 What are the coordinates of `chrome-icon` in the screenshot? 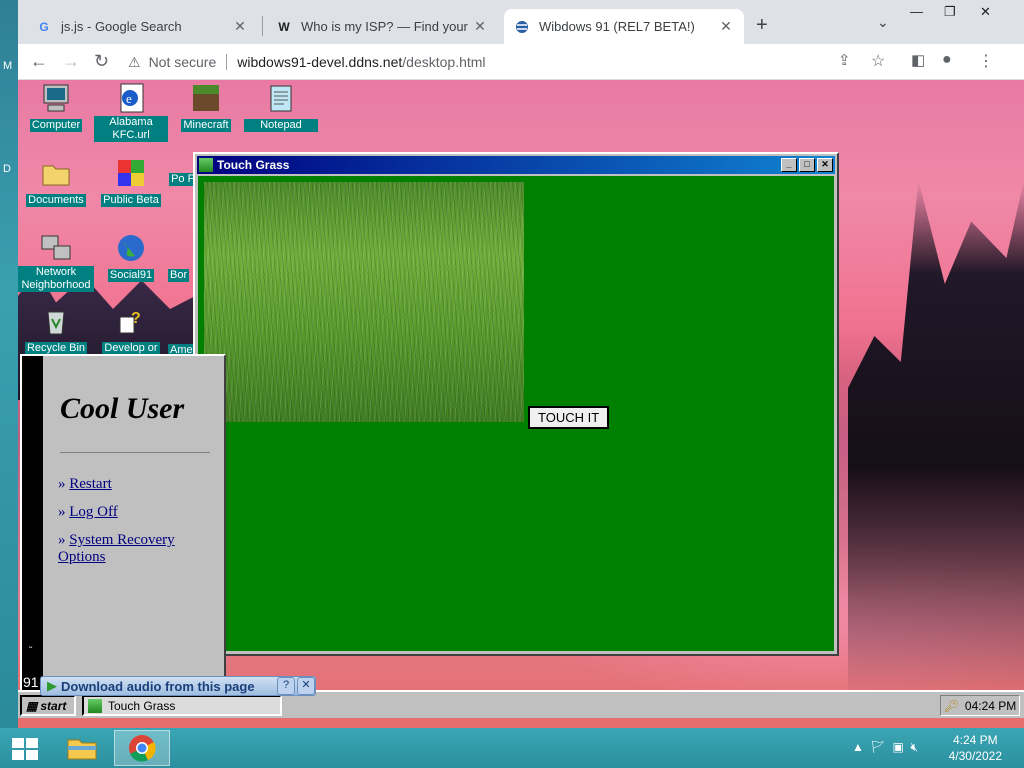 It's located at (142, 748).